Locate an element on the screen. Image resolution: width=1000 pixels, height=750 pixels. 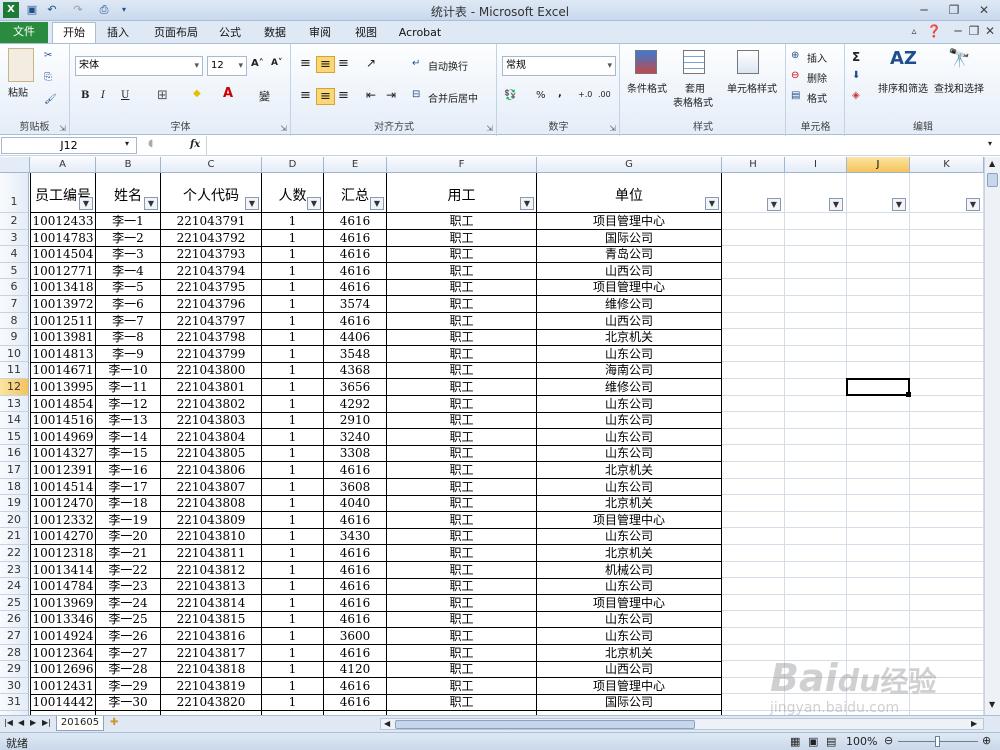
vertical-scroll-thumb is located at coordinates (992, 180).